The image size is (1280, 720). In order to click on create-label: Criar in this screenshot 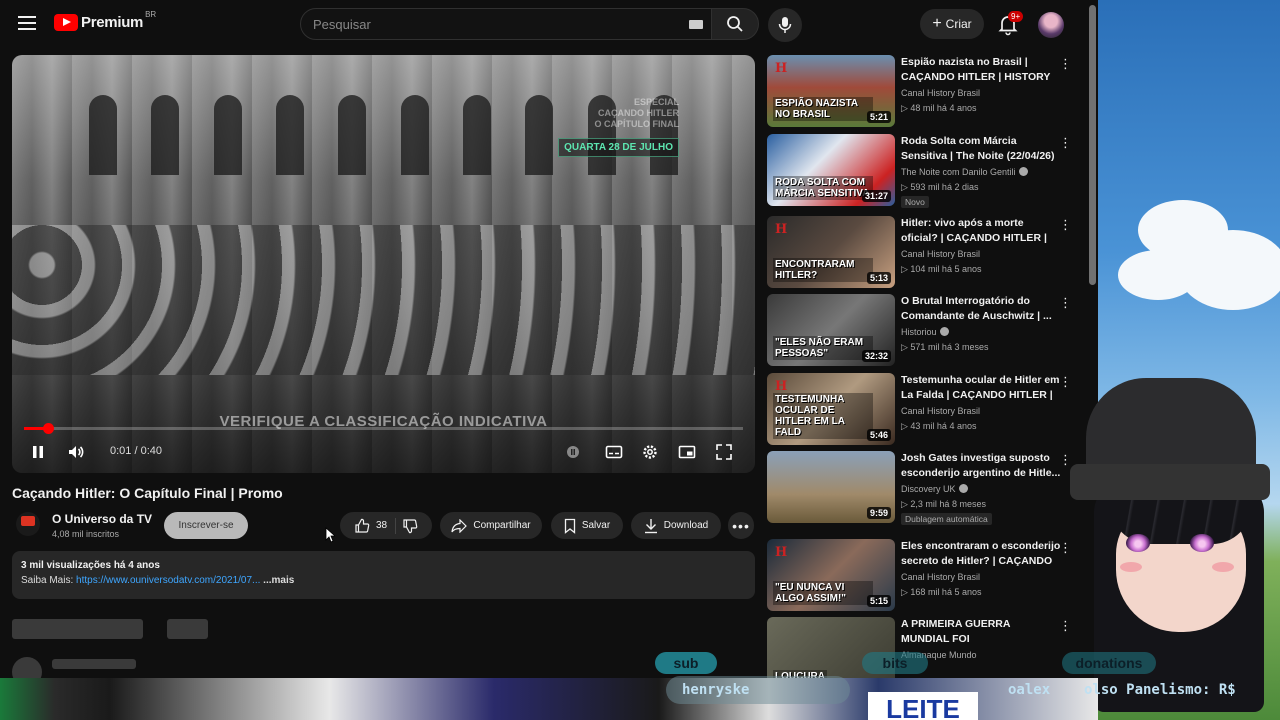, I will do `click(958, 24)`.